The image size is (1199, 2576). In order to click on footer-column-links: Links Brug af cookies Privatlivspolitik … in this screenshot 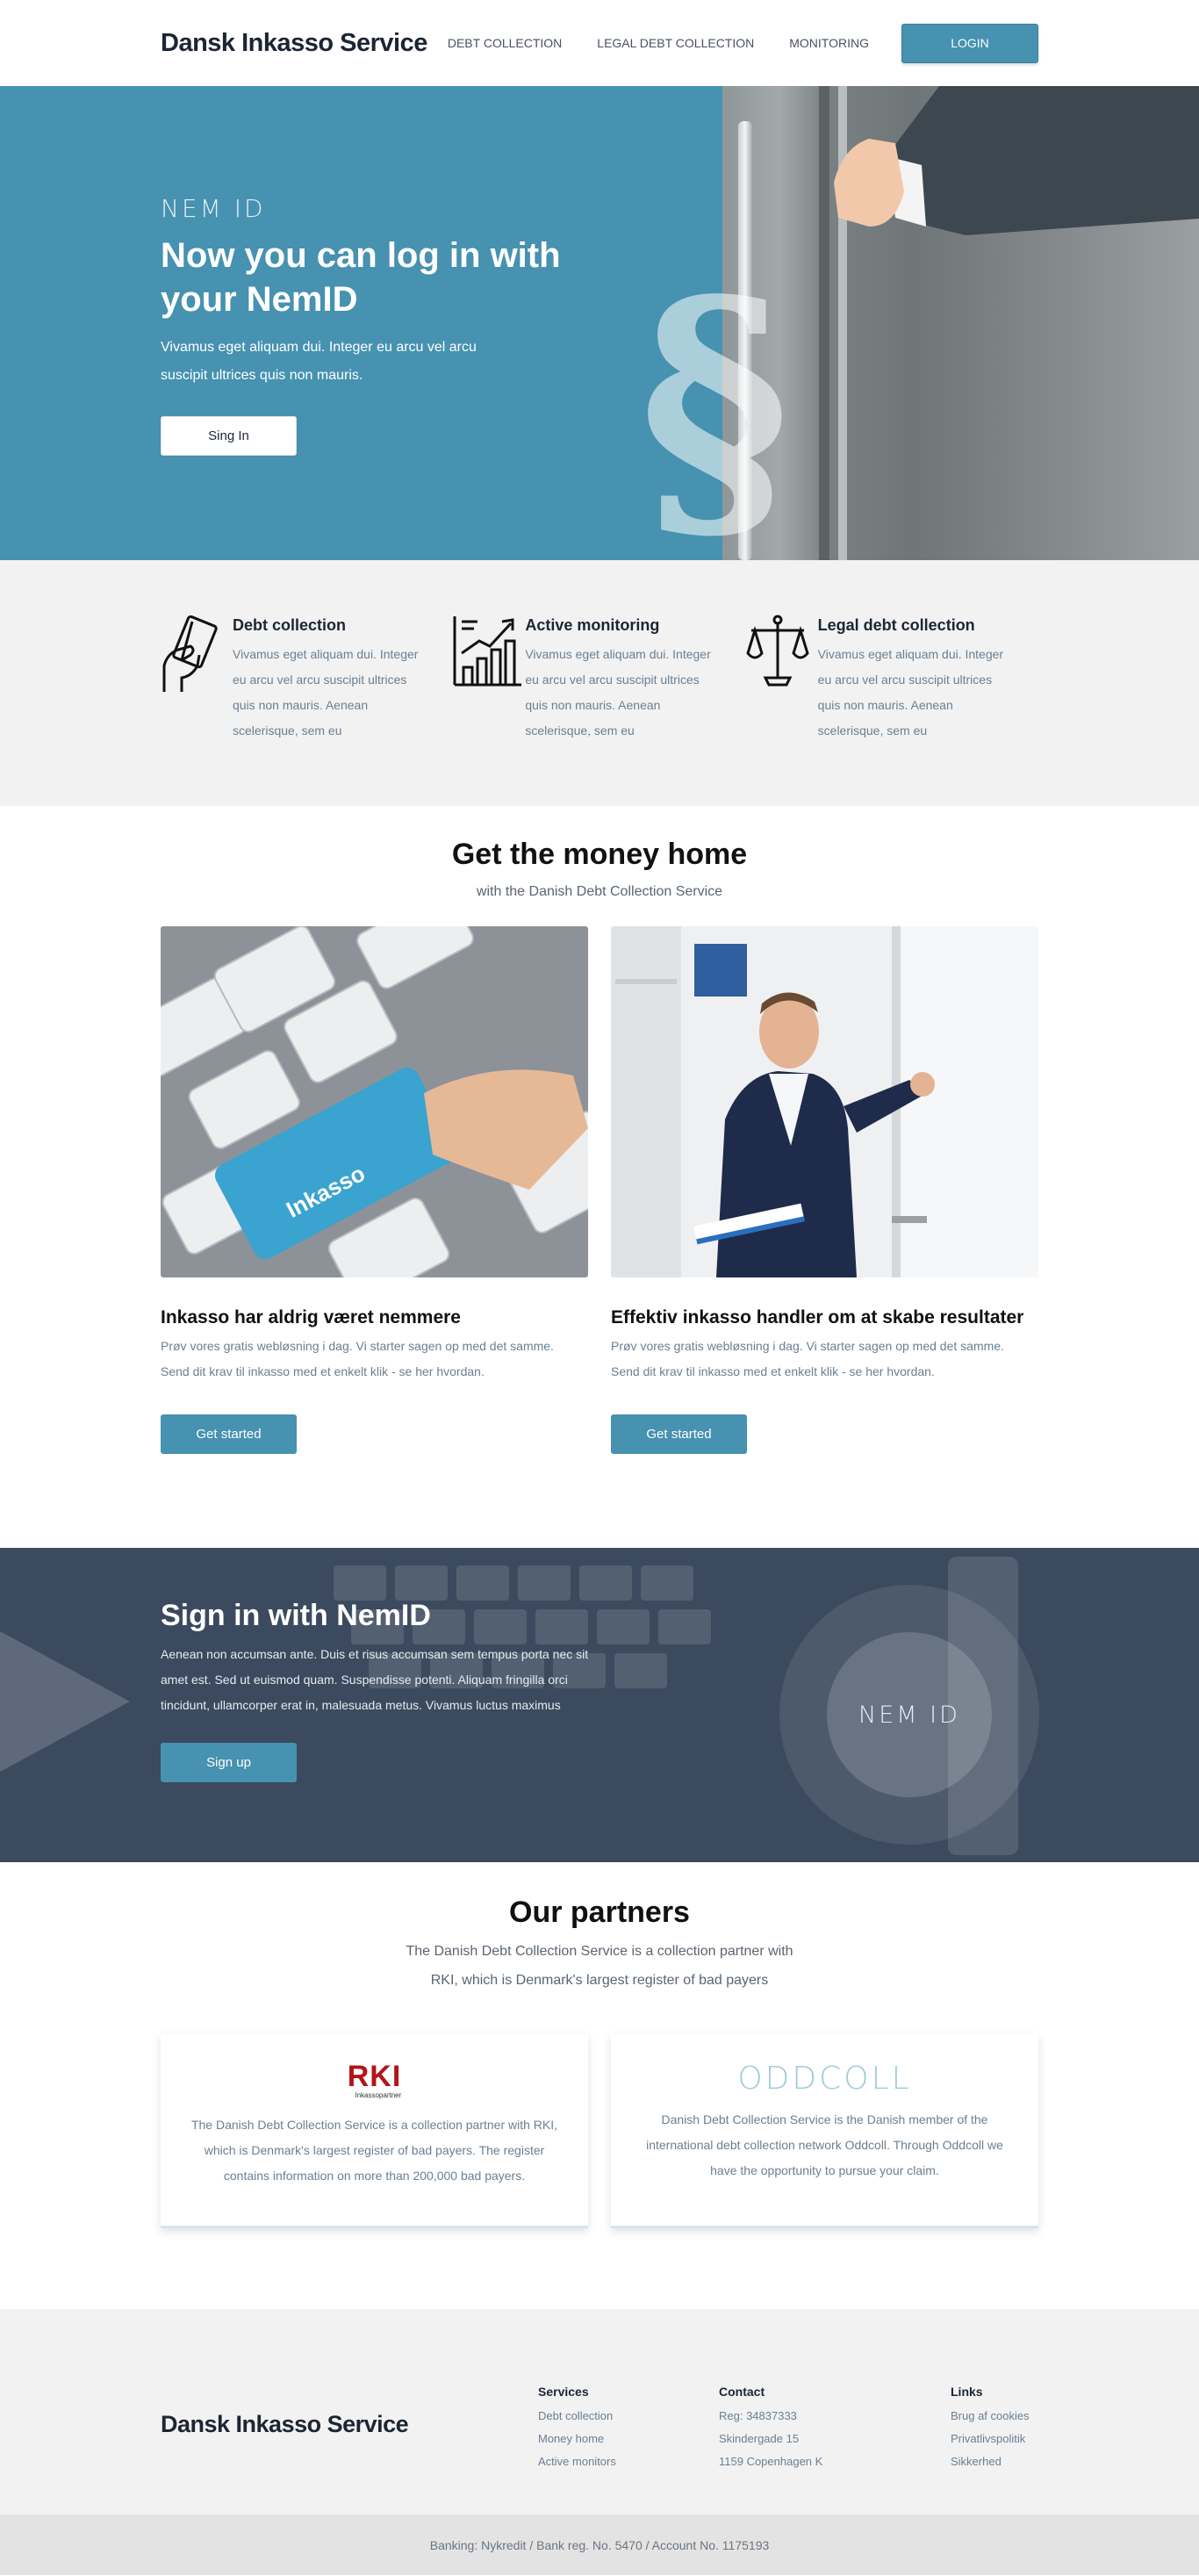, I will do `click(990, 2429)`.